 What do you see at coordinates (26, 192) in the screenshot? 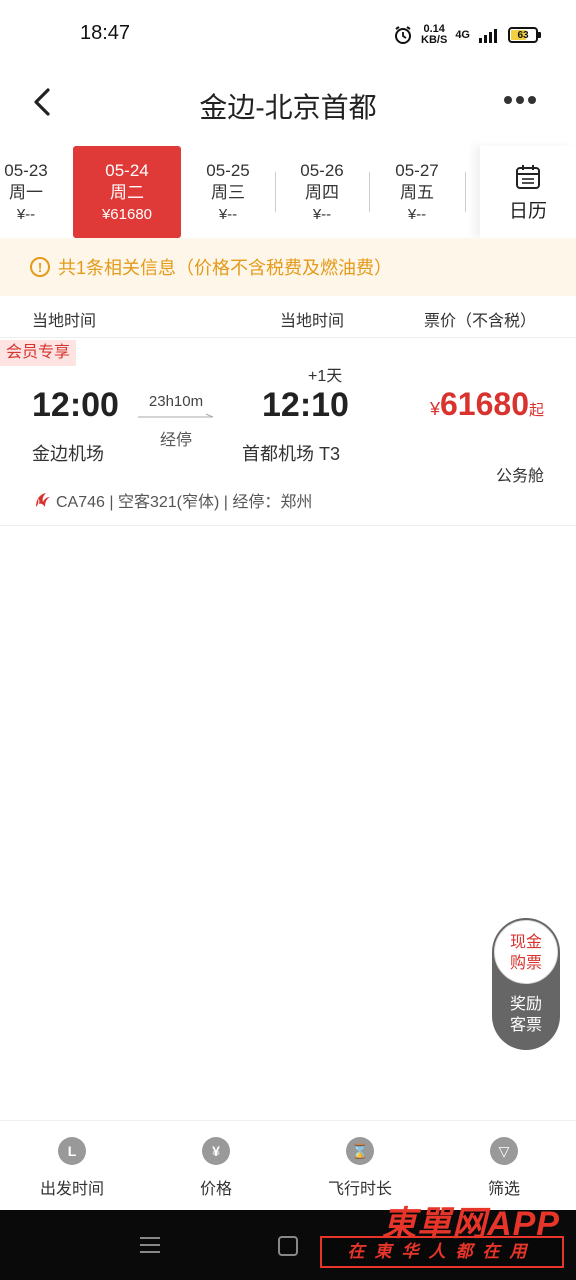
I see `weekday-label: 周一` at bounding box center [26, 192].